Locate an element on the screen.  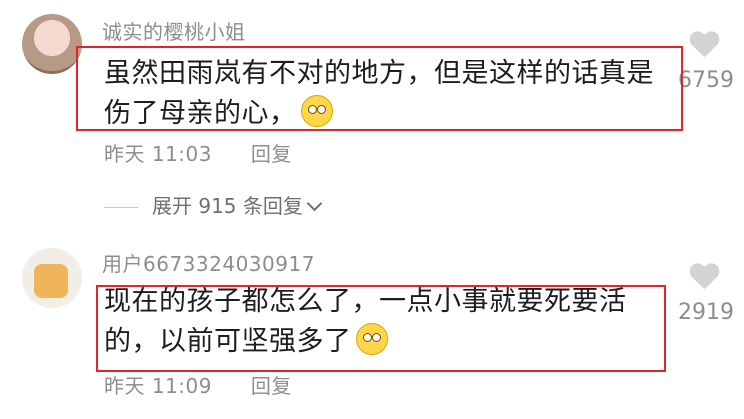
comment-meta: 昨天 11:09 回复 is located at coordinates (198, 384).